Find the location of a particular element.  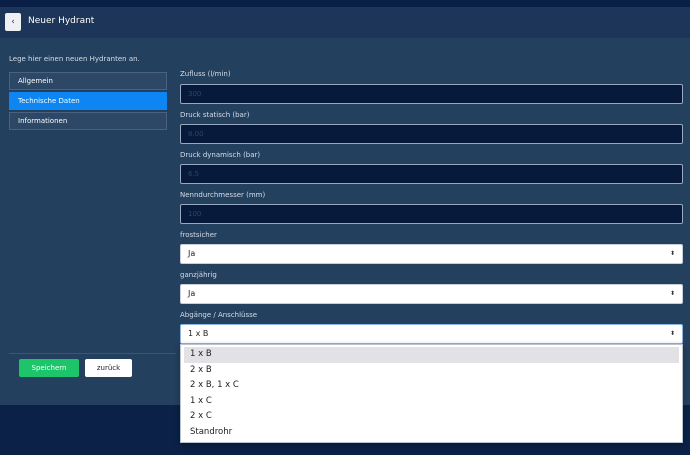

frostsicher-value: Ja is located at coordinates (192, 253).